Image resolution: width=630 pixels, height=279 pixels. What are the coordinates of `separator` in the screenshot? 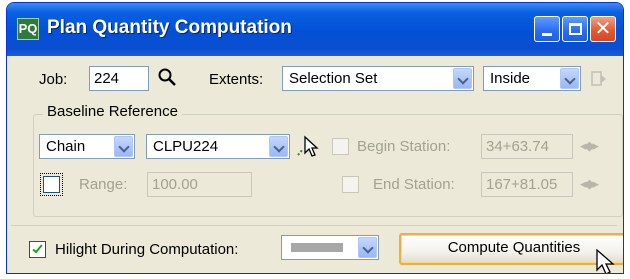 It's located at (314, 225).